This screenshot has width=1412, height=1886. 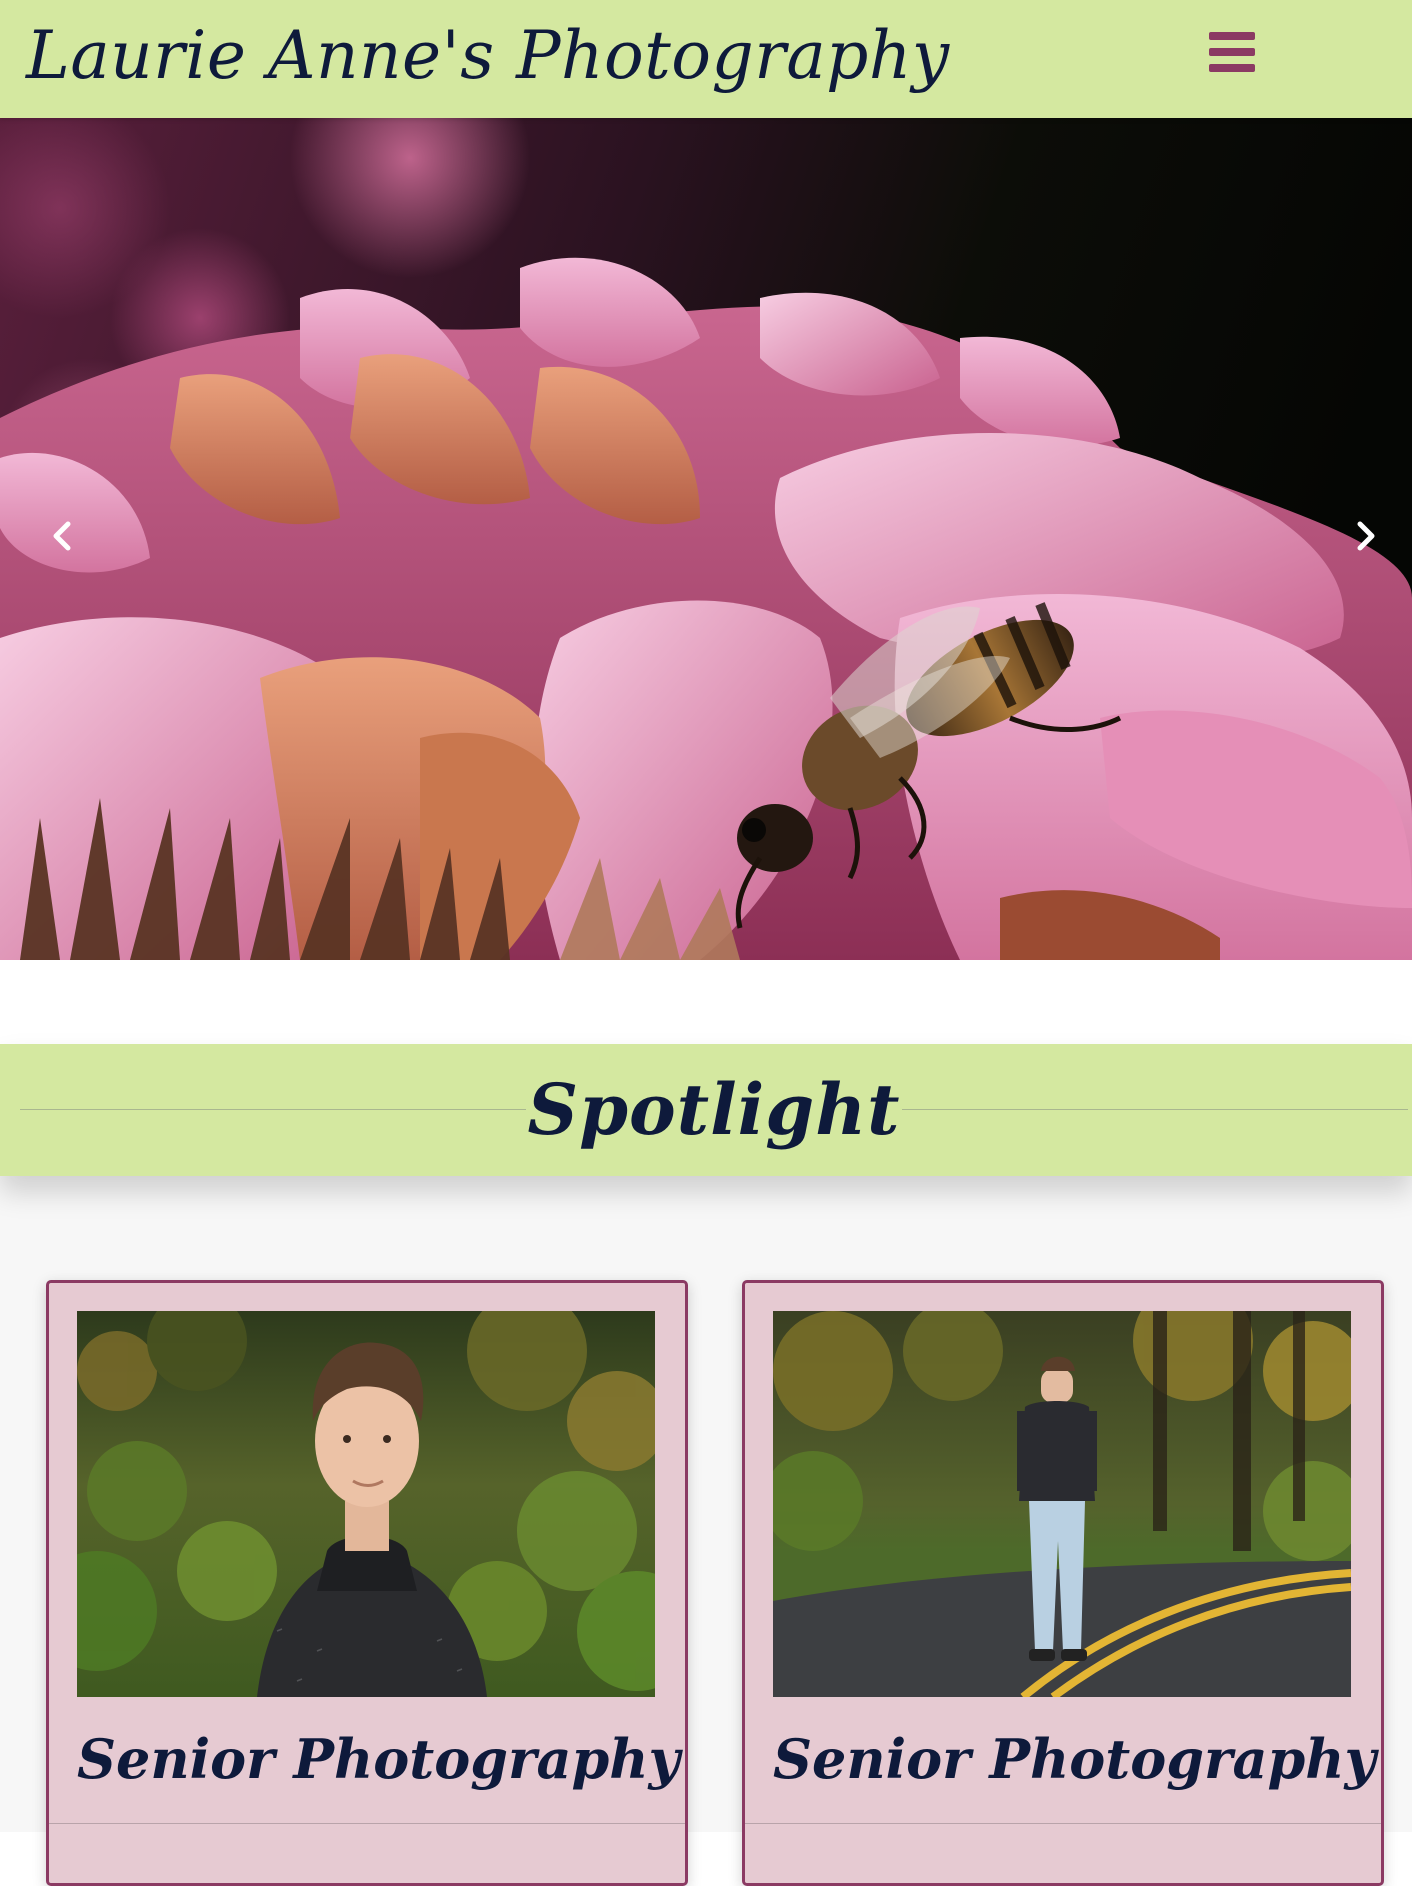 I want to click on spotlight-section: Spotlight, so click(x=706, y=1110).